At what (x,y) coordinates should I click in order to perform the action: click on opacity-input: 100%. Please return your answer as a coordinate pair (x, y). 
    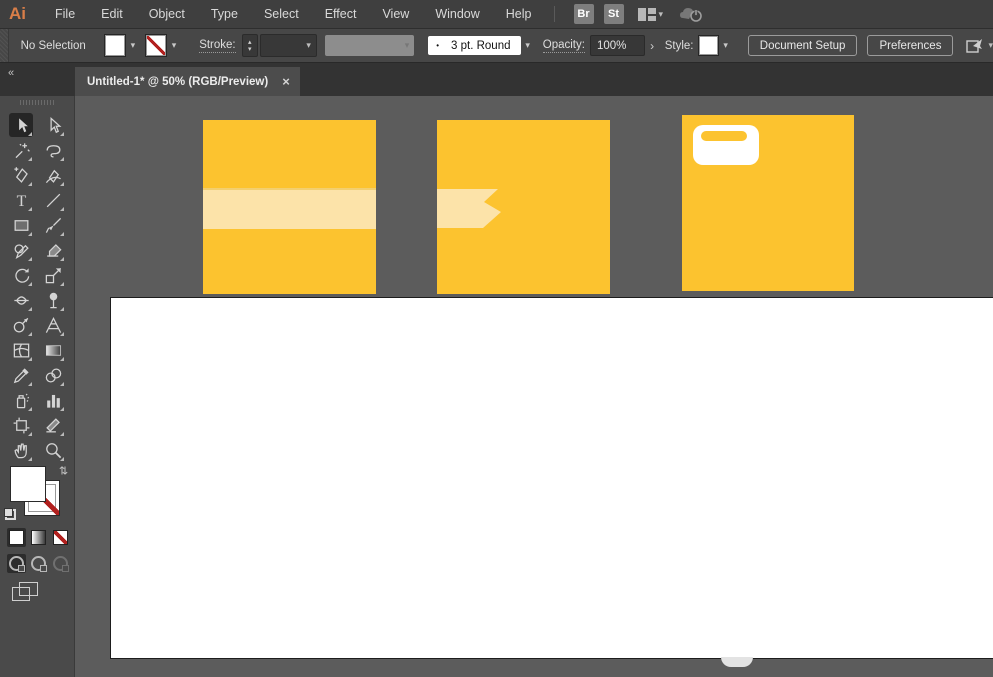
    Looking at the image, I should click on (617, 45).